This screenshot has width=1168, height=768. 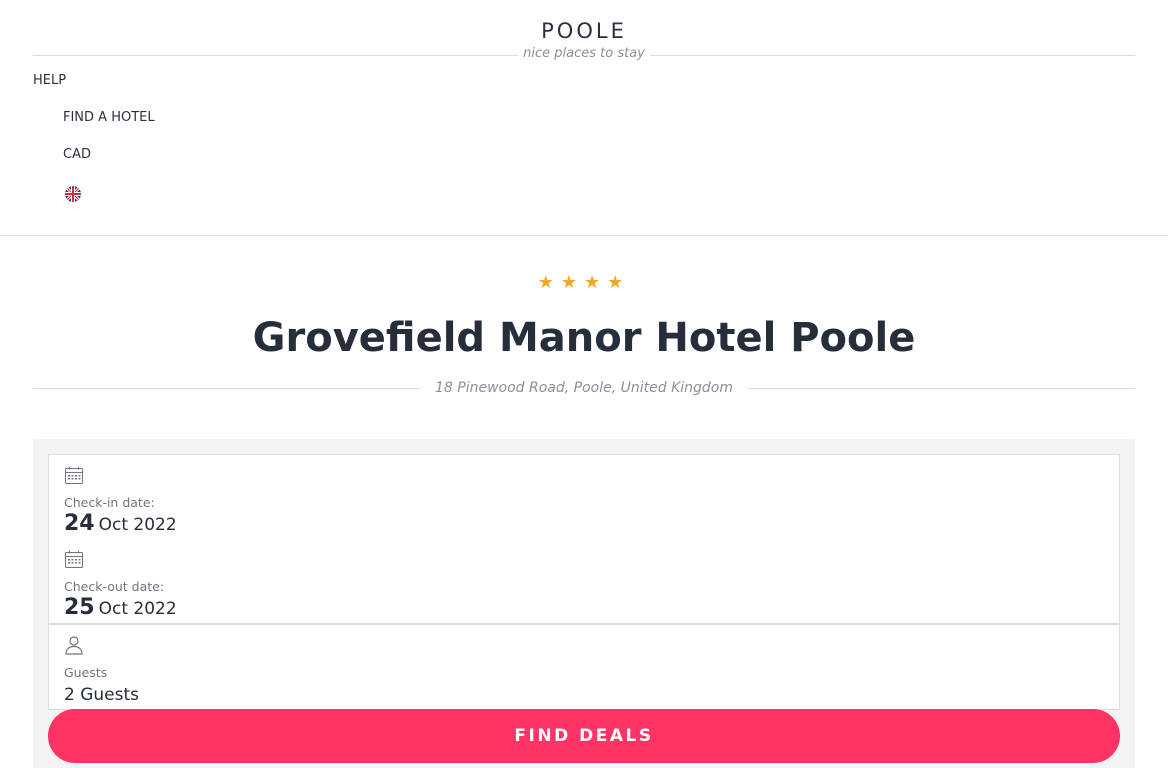 I want to click on brand-name: POOLE, so click(x=584, y=31).